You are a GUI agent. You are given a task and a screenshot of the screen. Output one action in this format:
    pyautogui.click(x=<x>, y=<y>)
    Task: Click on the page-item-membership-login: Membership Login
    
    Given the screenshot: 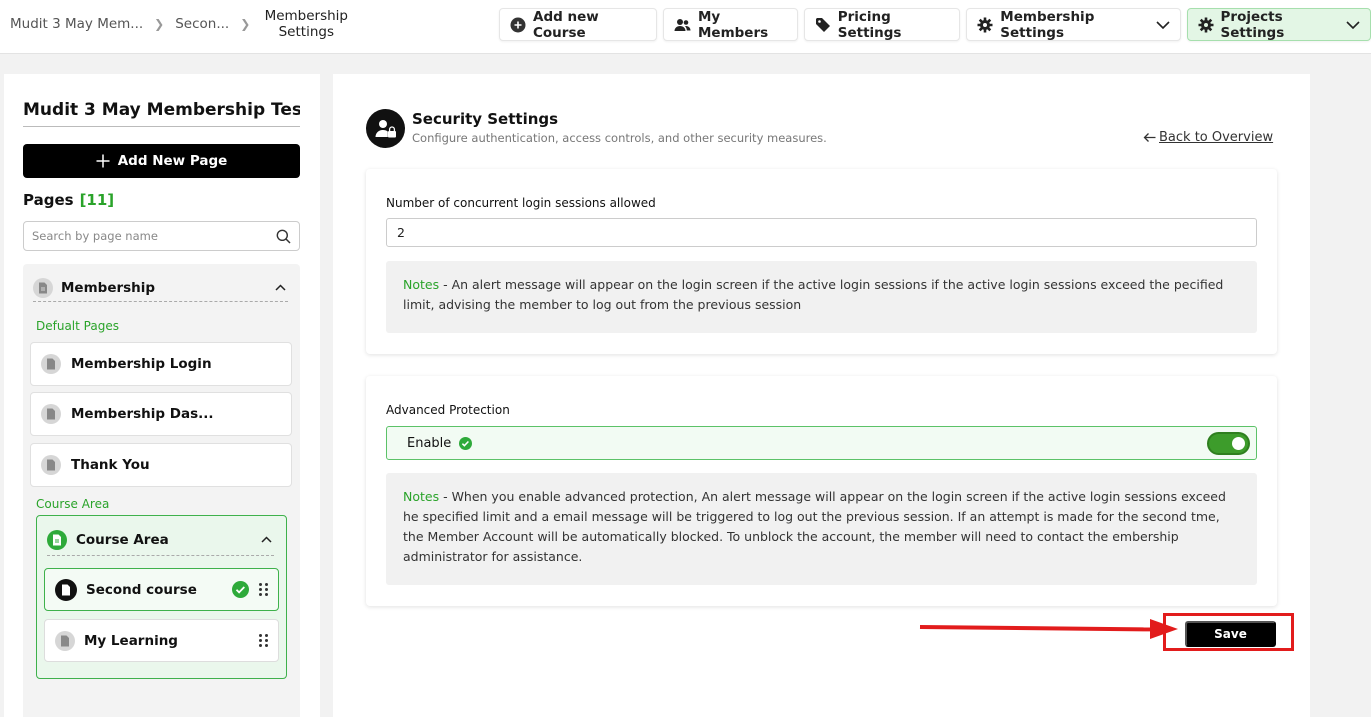 What is the action you would take?
    pyautogui.click(x=161, y=364)
    